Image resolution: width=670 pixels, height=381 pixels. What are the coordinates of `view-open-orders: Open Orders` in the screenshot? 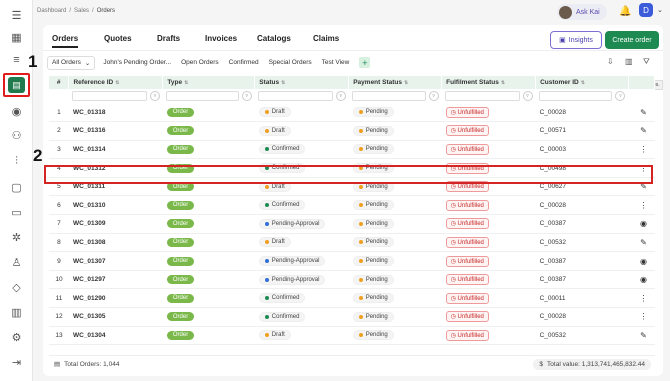 It's located at (200, 62).